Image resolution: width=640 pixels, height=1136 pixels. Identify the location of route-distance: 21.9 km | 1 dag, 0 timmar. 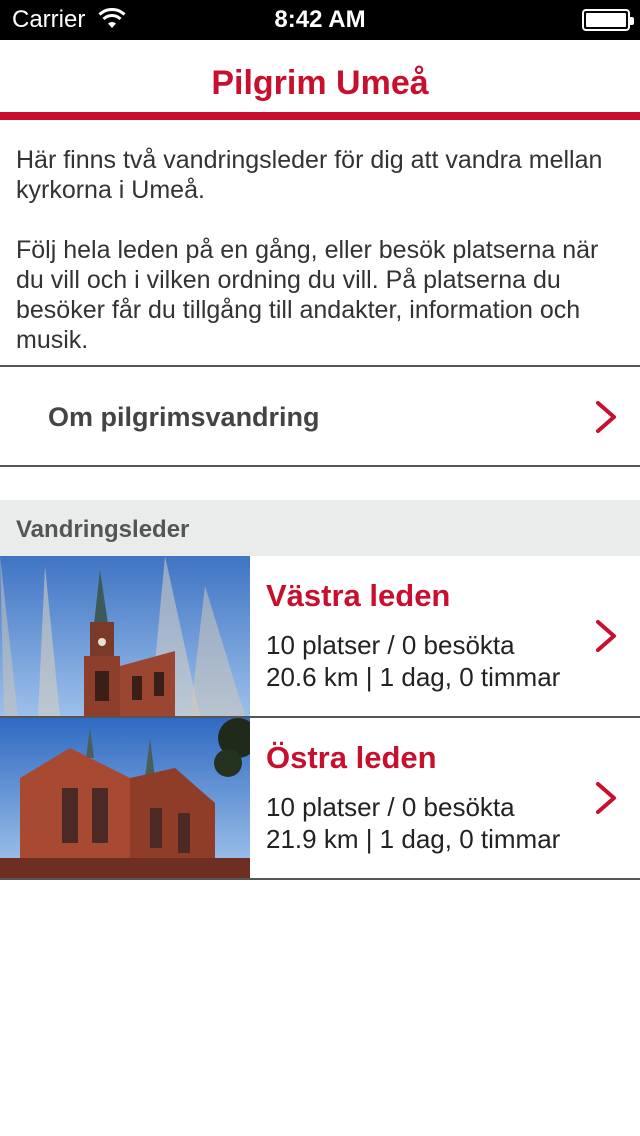
(413, 839).